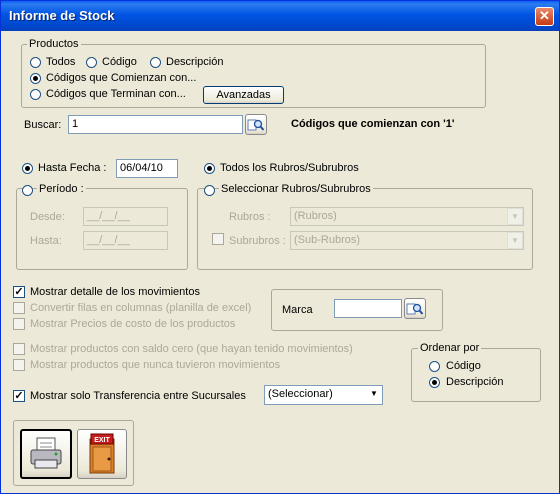 Image resolution: width=560 pixels, height=494 pixels. What do you see at coordinates (515, 216) in the screenshot?
I see `rubros-dropdown-arrow-icon: ▼` at bounding box center [515, 216].